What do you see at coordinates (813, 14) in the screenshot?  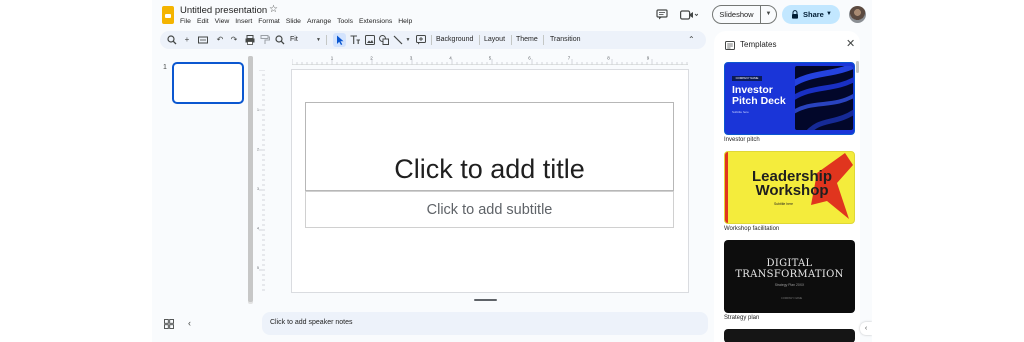 I see `share-label: Share` at bounding box center [813, 14].